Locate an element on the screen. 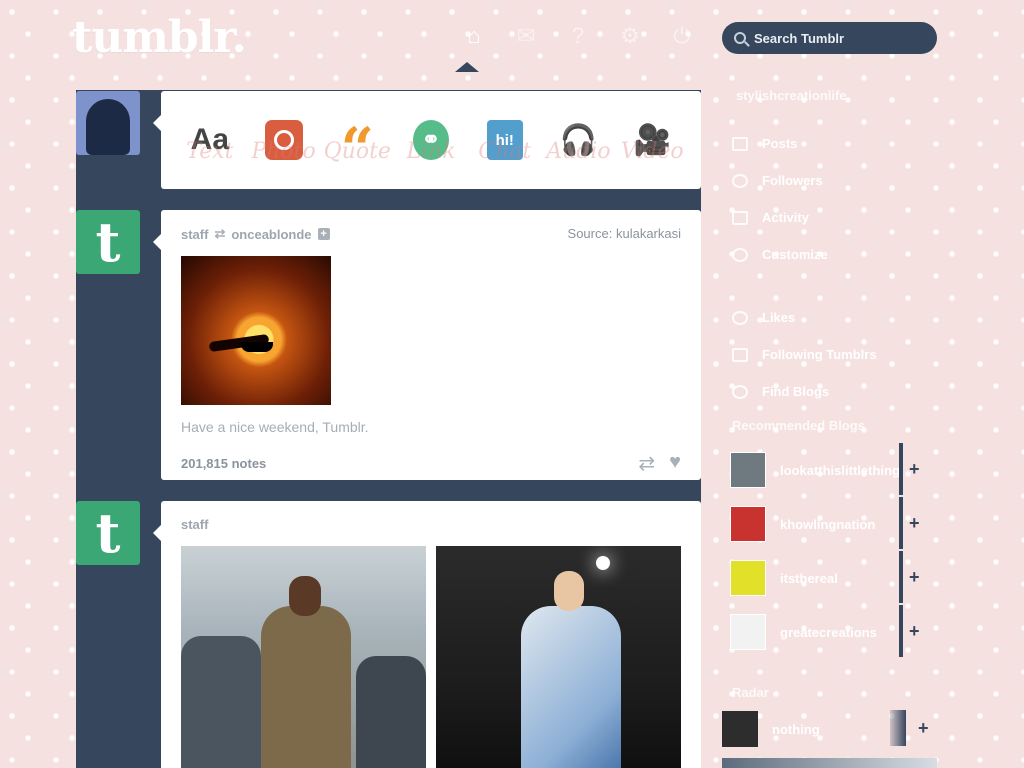  sidebar-item-following: Following Tumblrs is located at coordinates (832, 354).